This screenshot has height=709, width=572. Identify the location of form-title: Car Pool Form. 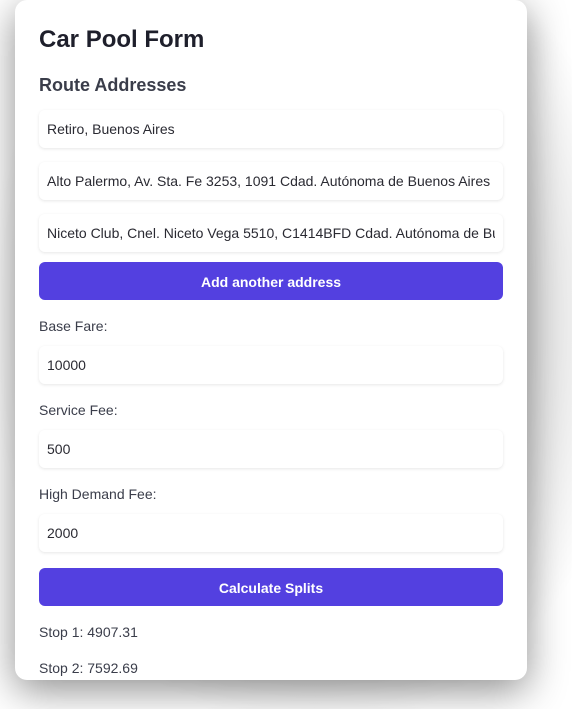
(122, 39).